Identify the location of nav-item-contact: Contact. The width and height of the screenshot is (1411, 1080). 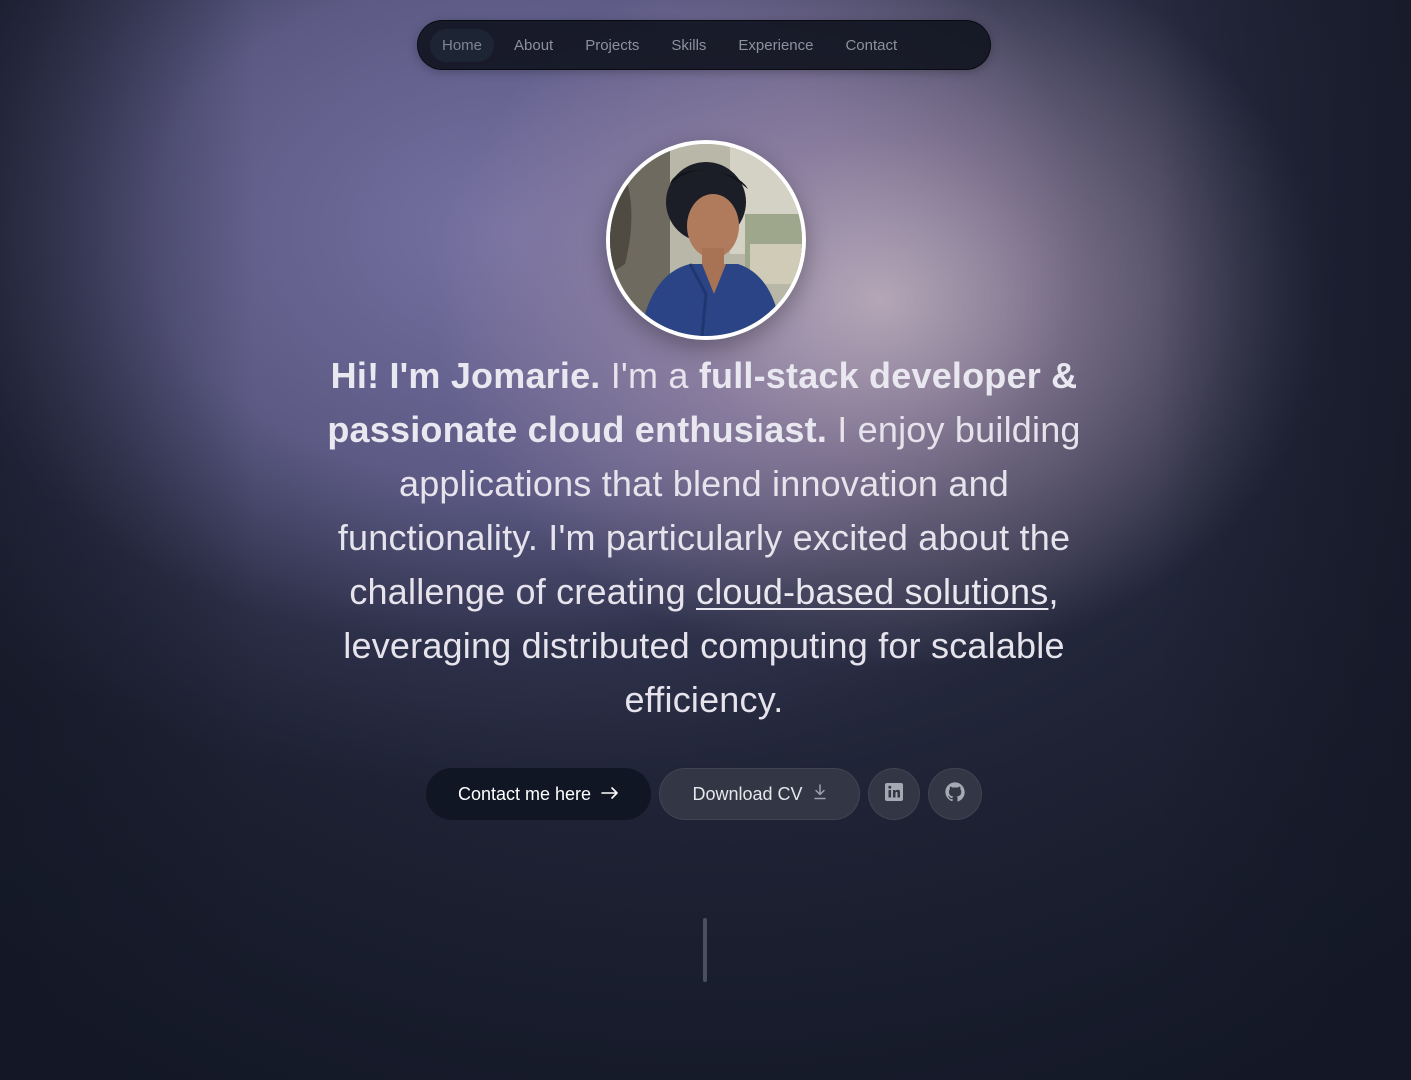
(871, 45).